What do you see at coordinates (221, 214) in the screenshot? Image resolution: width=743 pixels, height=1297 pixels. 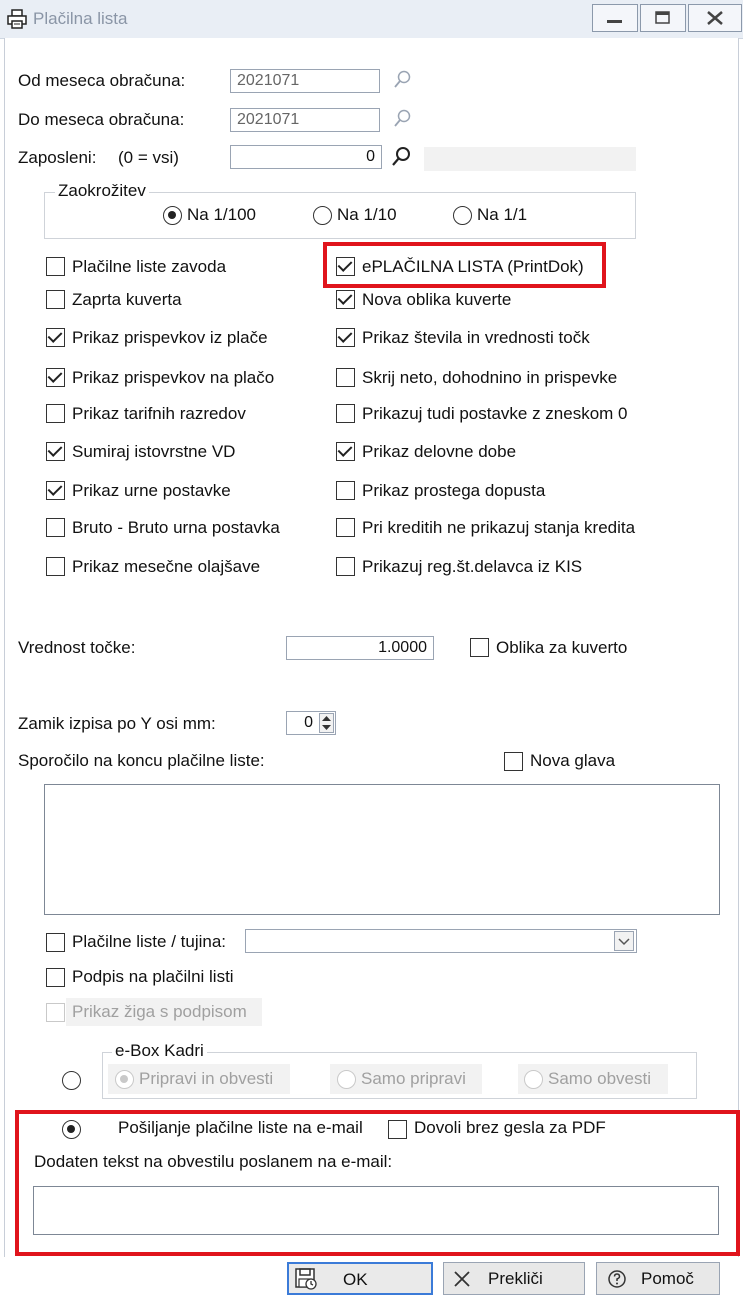 I see `rounding-label-100: Na 1/100` at bounding box center [221, 214].